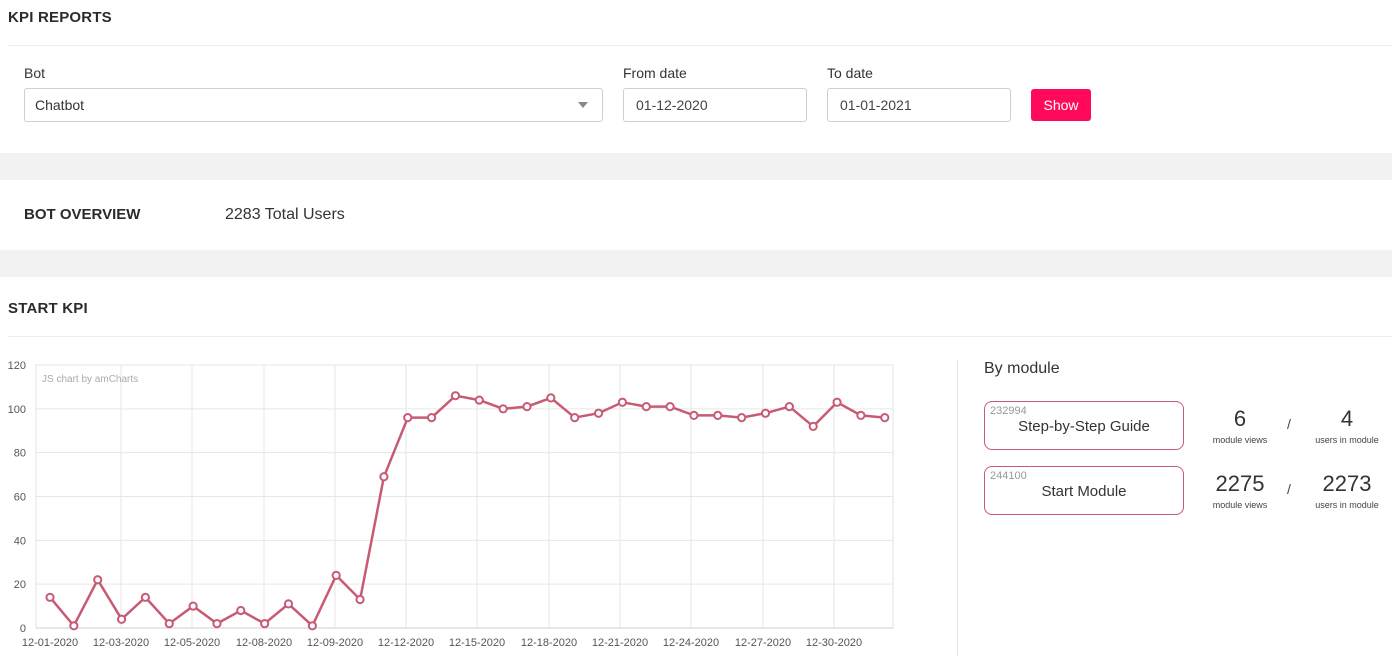 Image resolution: width=1392 pixels, height=656 pixels. Describe the element at coordinates (1240, 418) in the screenshot. I see `module-views-count: 6` at that location.